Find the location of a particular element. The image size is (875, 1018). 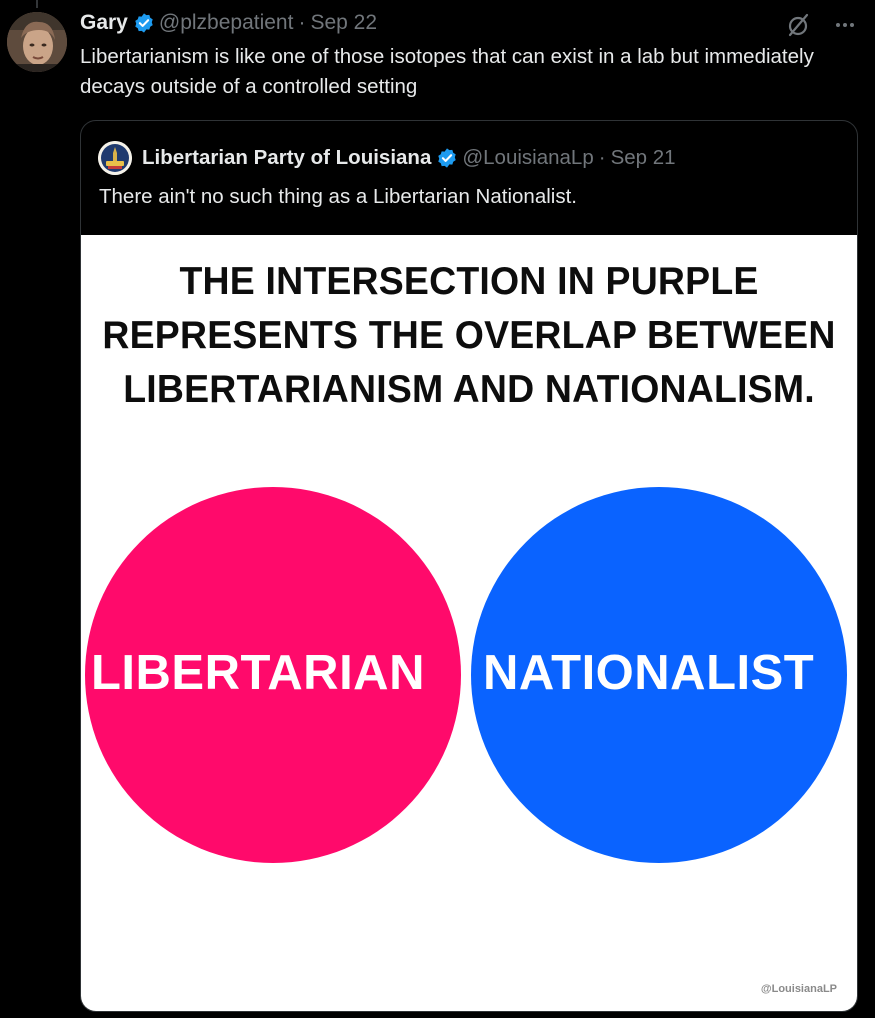

quoted-author-handle: @LouisianaLp is located at coordinates (527, 158).